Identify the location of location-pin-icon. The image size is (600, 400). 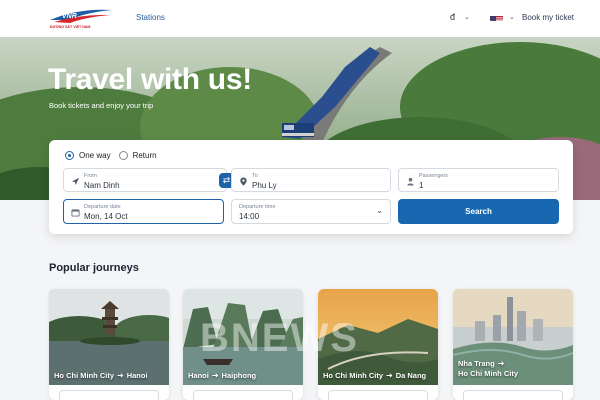
(243, 181).